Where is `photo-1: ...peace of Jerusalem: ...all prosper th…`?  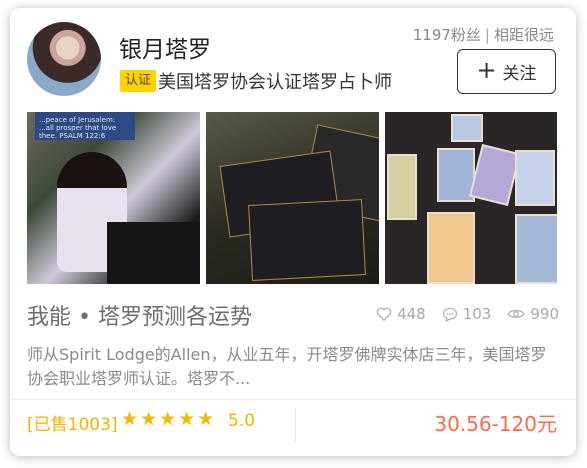
photo-1: ...peace of Jerusalem: ...all prosper th… is located at coordinates (113, 198).